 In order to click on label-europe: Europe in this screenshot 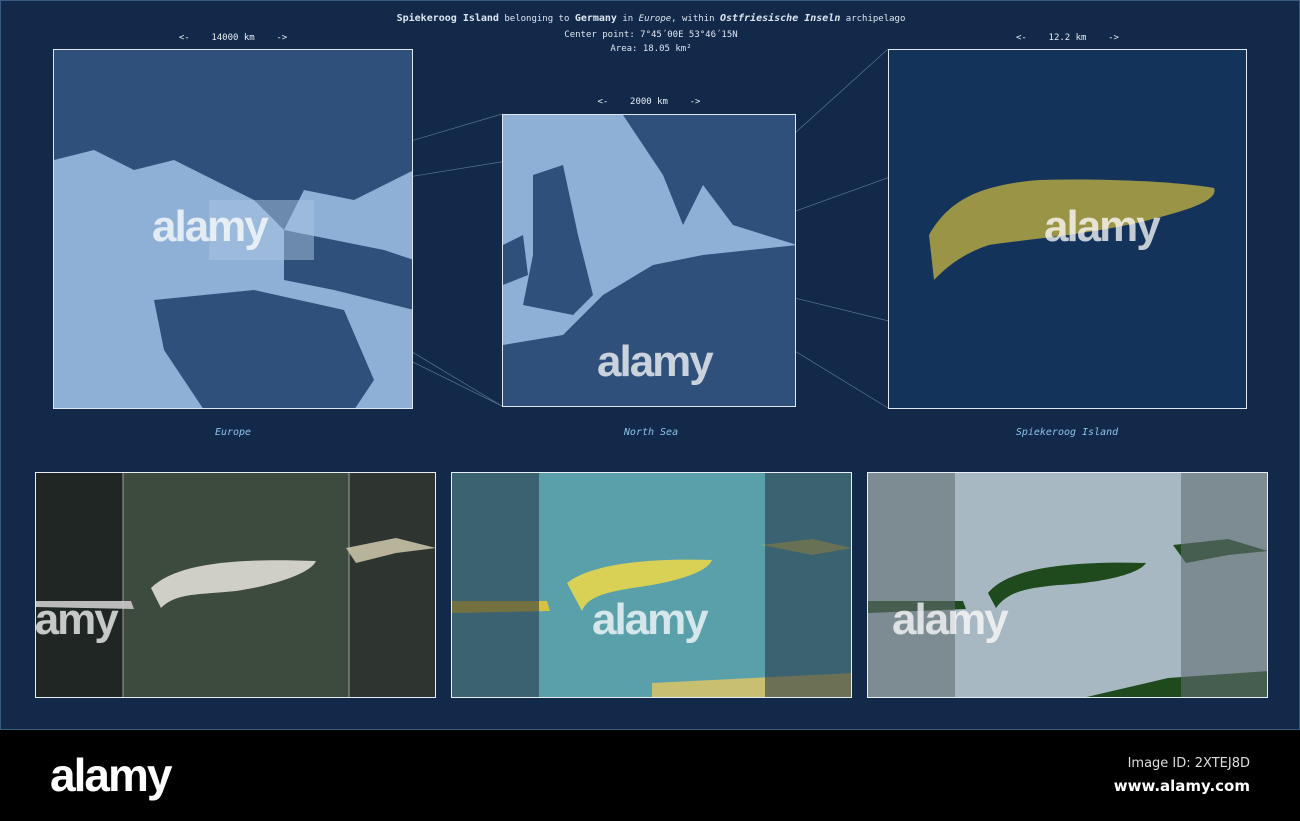, I will do `click(233, 432)`.